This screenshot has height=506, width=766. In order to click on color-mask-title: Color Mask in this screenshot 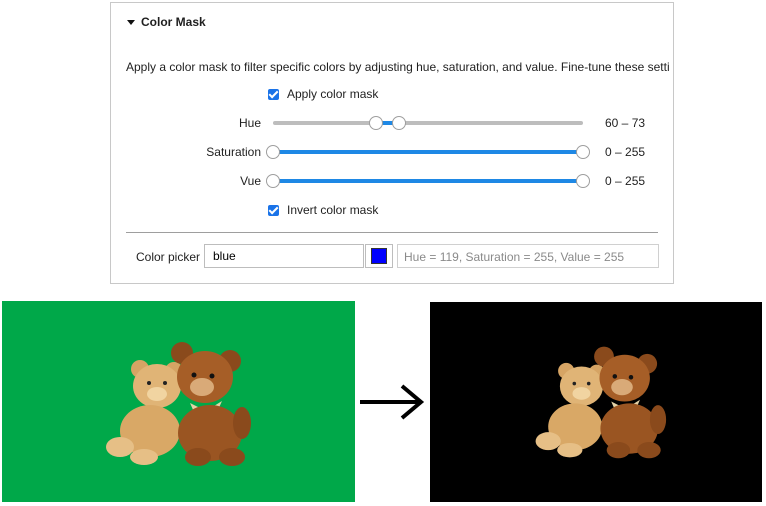, I will do `click(173, 22)`.